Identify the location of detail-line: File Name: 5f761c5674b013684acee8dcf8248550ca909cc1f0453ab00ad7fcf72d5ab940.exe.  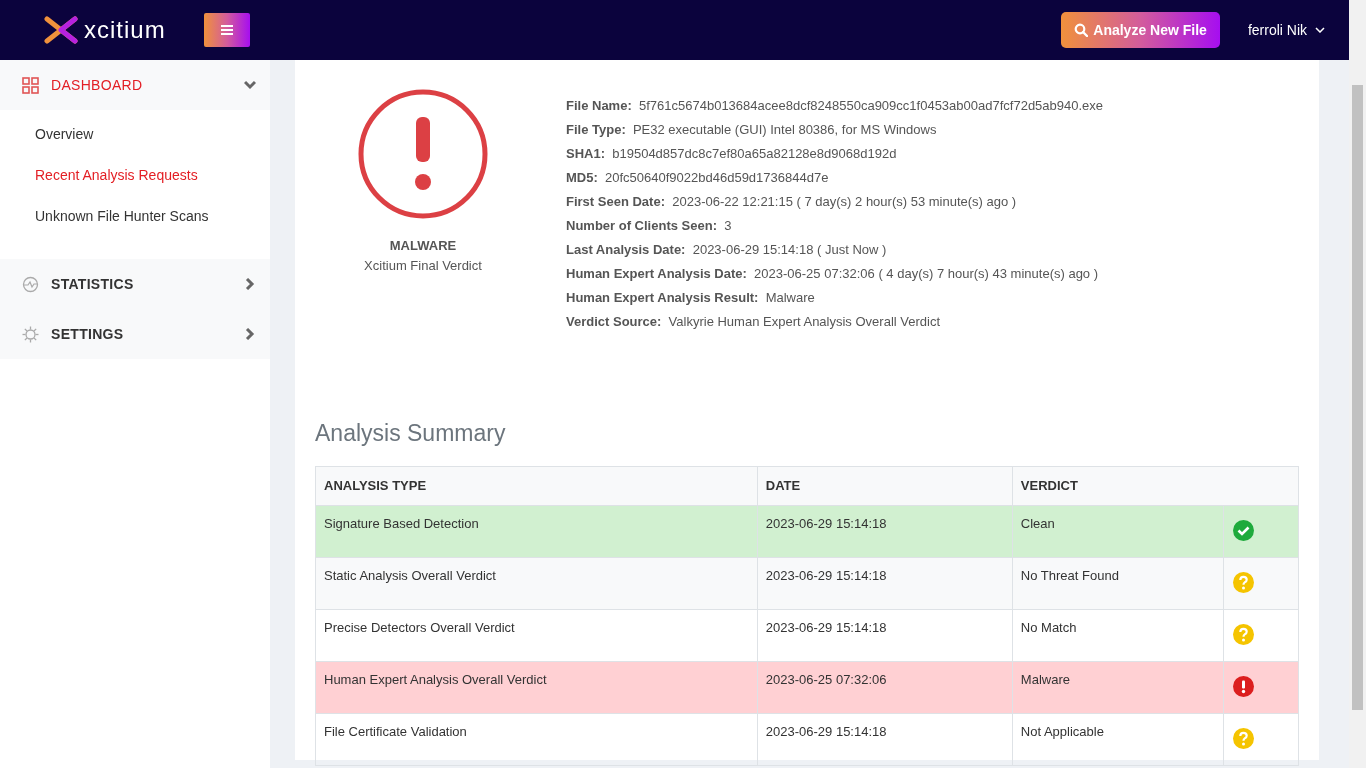
(835, 106).